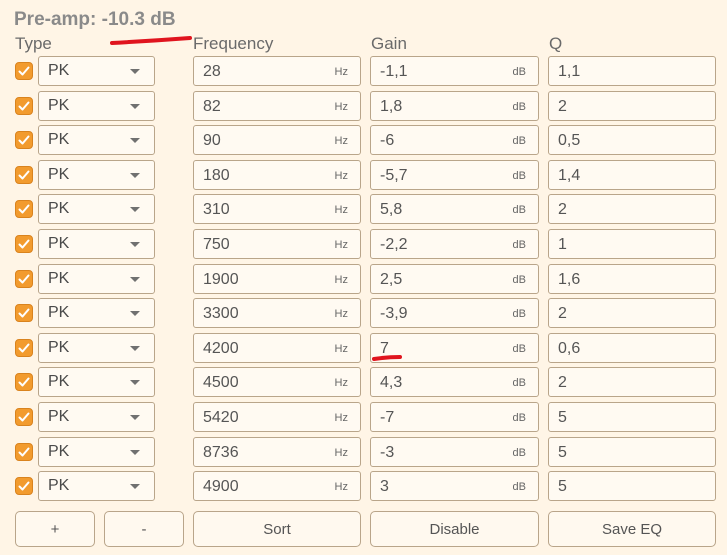 The width and height of the screenshot is (727, 555). What do you see at coordinates (454, 106) in the screenshot?
I see `gain-input: 1,8 dB` at bounding box center [454, 106].